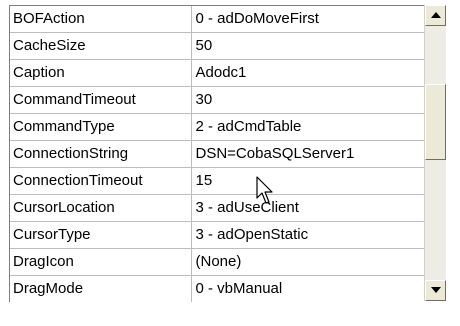 This screenshot has width=460, height=326. Describe the element at coordinates (101, 154) in the screenshot. I see `property-name: ConnectionString` at that location.